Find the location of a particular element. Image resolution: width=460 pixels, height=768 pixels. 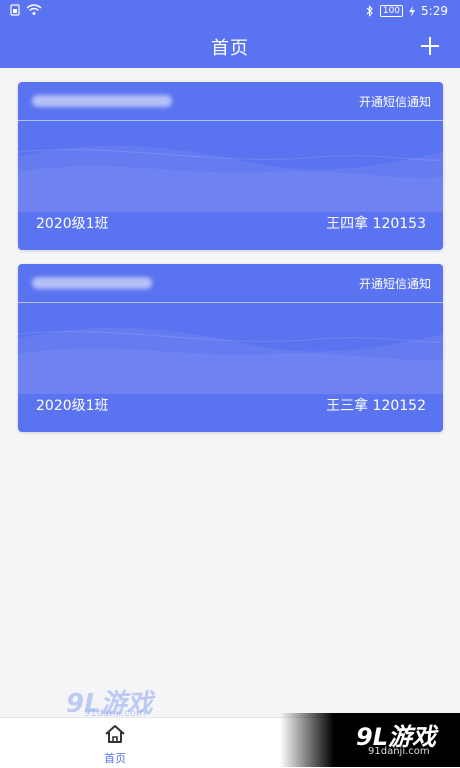

app-header: 首页 is located at coordinates (230, 46).